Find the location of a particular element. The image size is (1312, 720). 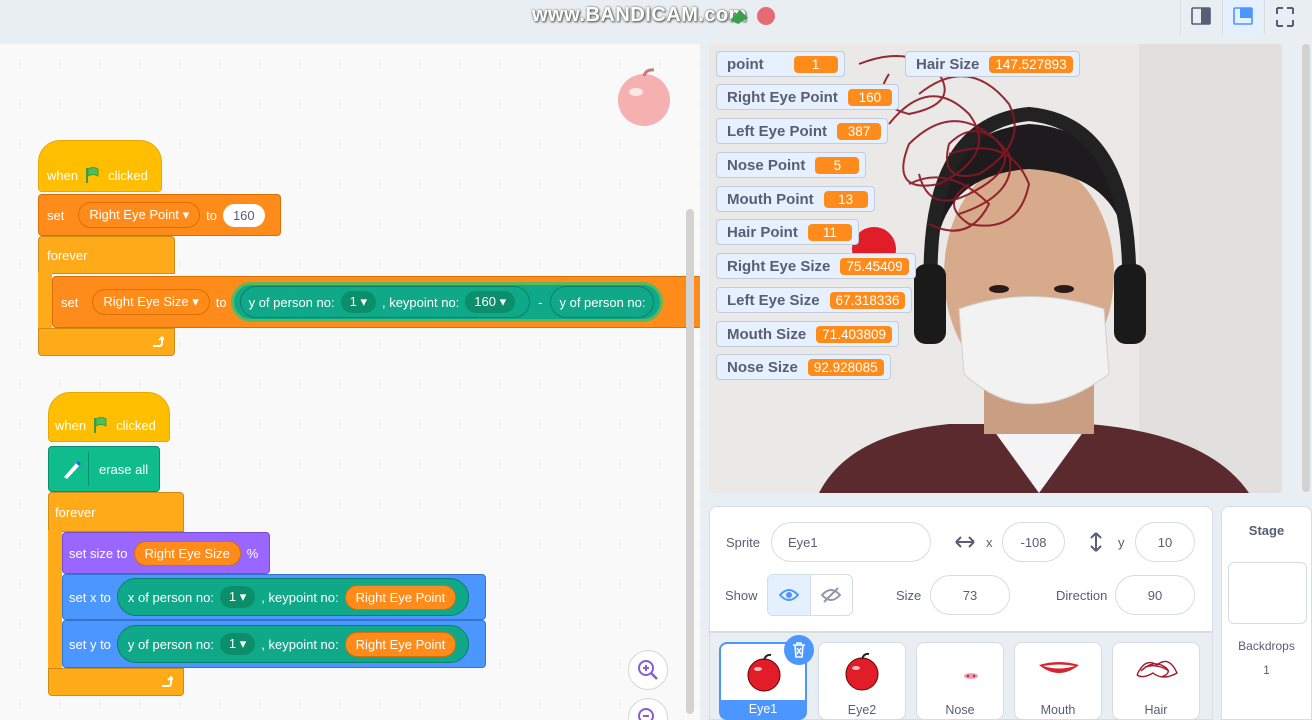

sprite-thumb-nose: Nose is located at coordinates (960, 681).